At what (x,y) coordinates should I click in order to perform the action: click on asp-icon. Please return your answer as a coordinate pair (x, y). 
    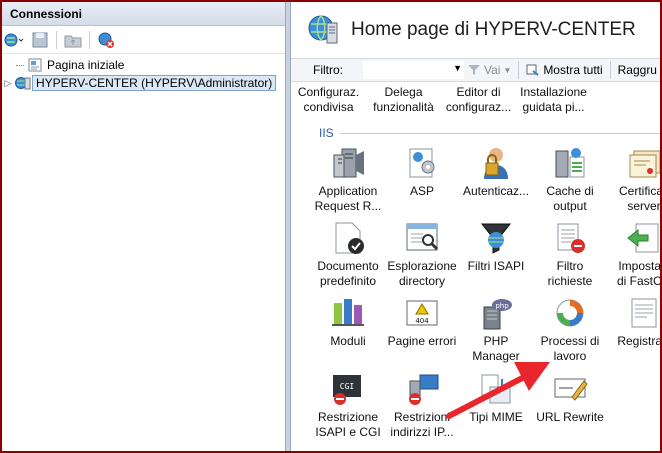
    Looking at the image, I should click on (422, 163).